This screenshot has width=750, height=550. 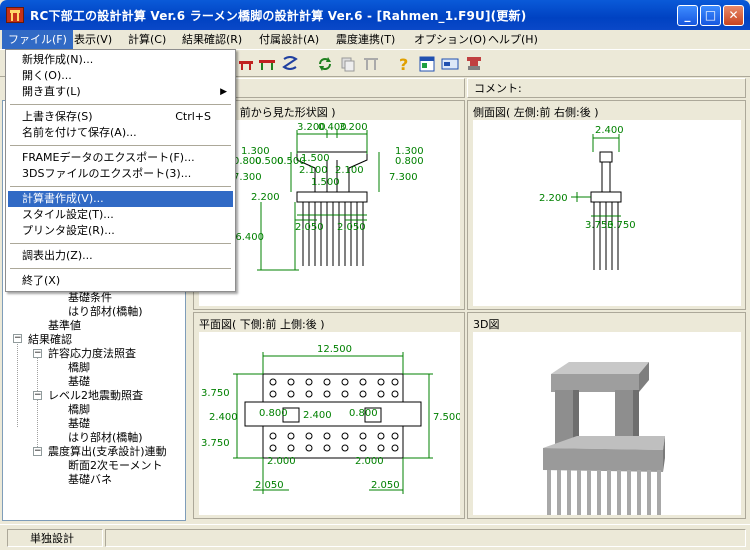 What do you see at coordinates (95, 395) in the screenshot?
I see `tree-item-level2-check: レベル2地震動照査` at bounding box center [95, 395].